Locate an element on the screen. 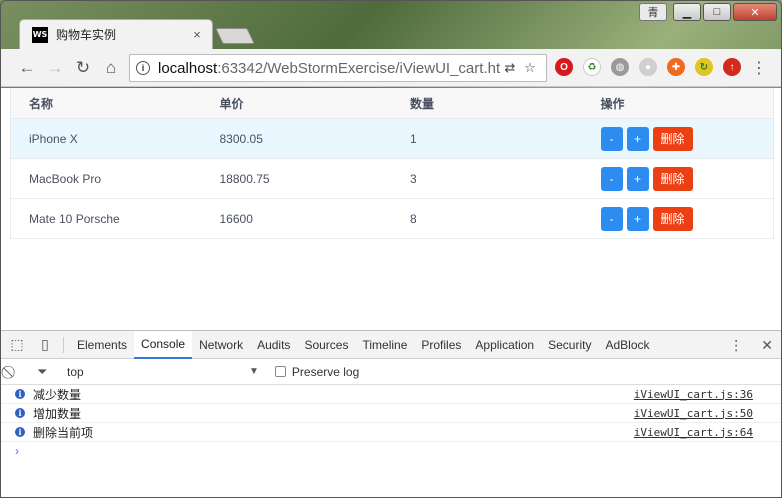 The width and height of the screenshot is (782, 498). clear-console-icon: ⃠ is located at coordinates (24, 372).